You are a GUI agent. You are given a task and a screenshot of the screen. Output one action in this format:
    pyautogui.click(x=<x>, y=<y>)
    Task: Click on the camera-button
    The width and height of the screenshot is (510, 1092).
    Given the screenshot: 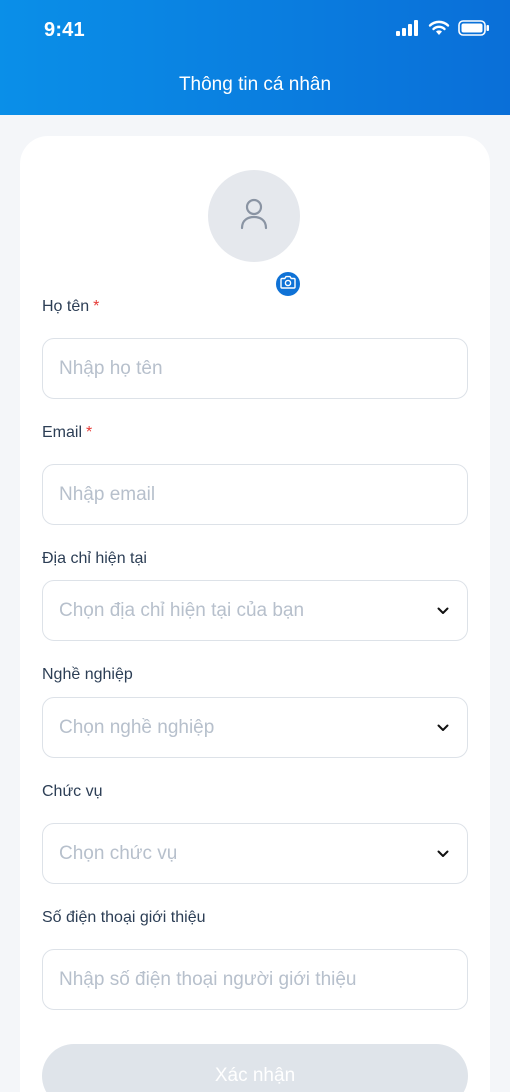 What is the action you would take?
    pyautogui.click(x=288, y=284)
    